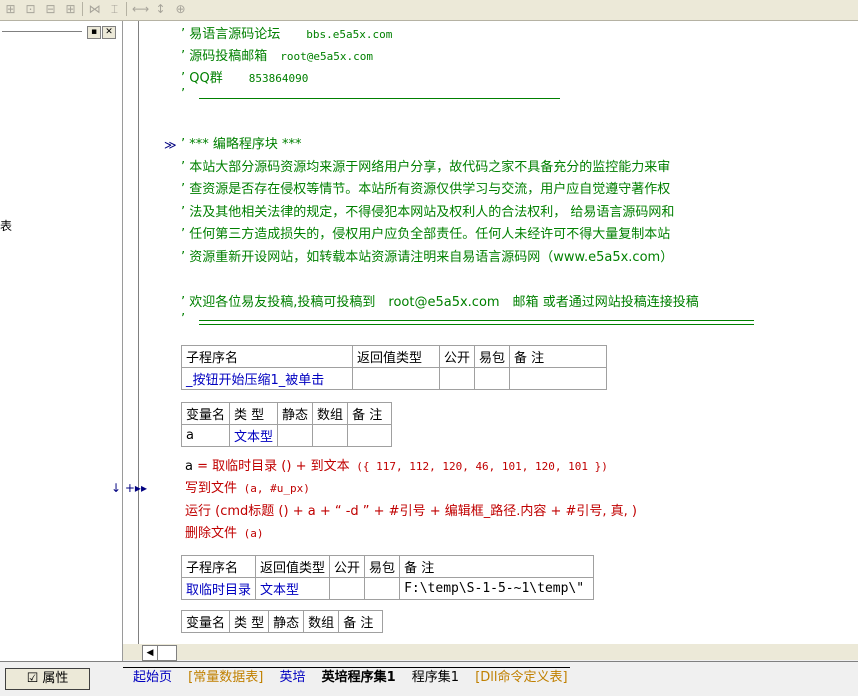 Image resolution: width=858 pixels, height=696 pixels. What do you see at coordinates (218, 588) in the screenshot?
I see `subroutine-name: 取临时目录` at bounding box center [218, 588].